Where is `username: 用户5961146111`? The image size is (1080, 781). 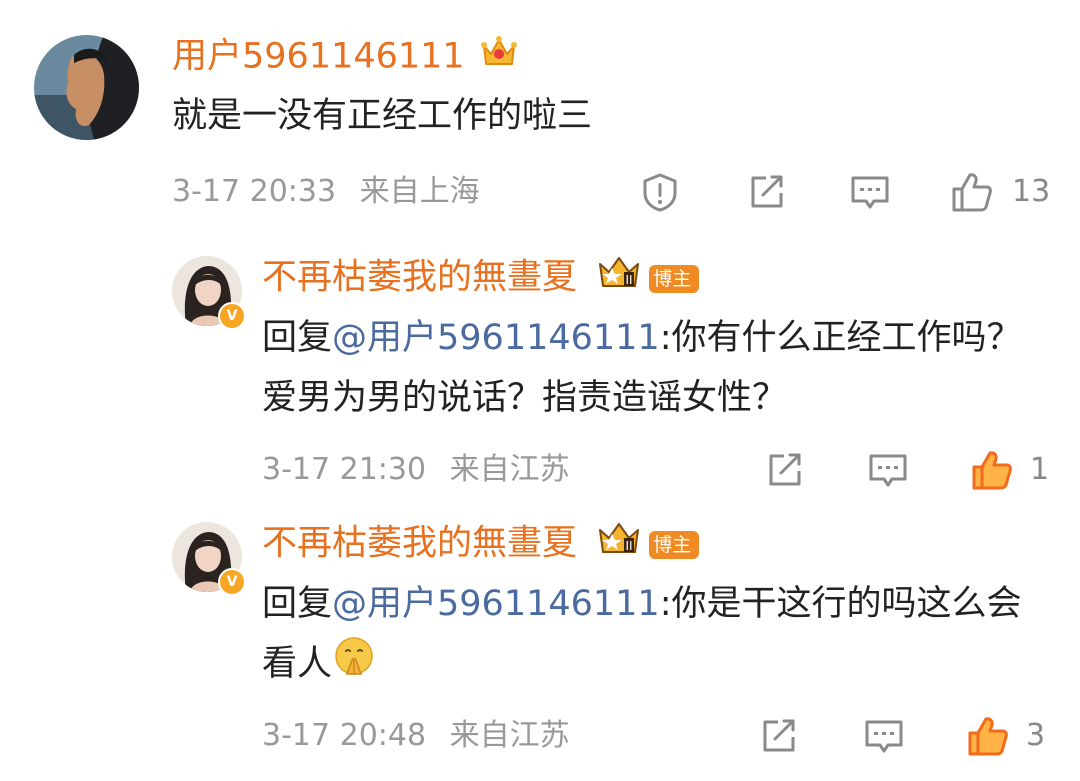 username: 用户5961146111 is located at coordinates (345, 57).